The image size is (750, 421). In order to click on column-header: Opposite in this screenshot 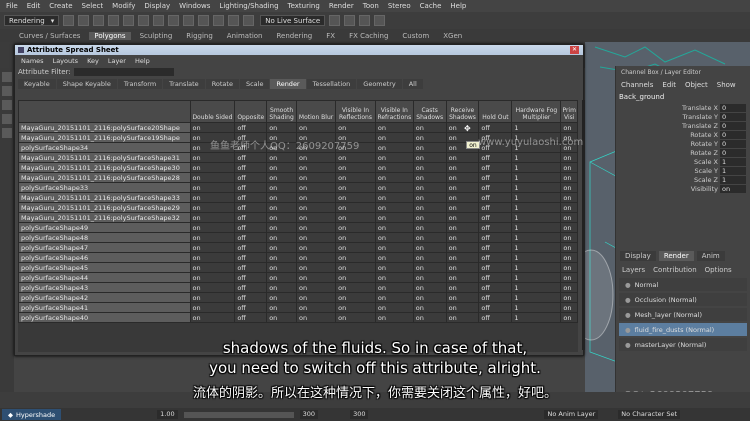, I will do `click(251, 111)`.